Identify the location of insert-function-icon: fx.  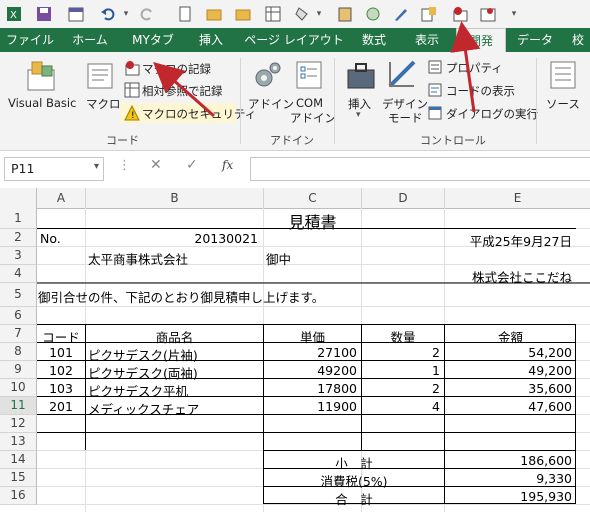
(227, 165).